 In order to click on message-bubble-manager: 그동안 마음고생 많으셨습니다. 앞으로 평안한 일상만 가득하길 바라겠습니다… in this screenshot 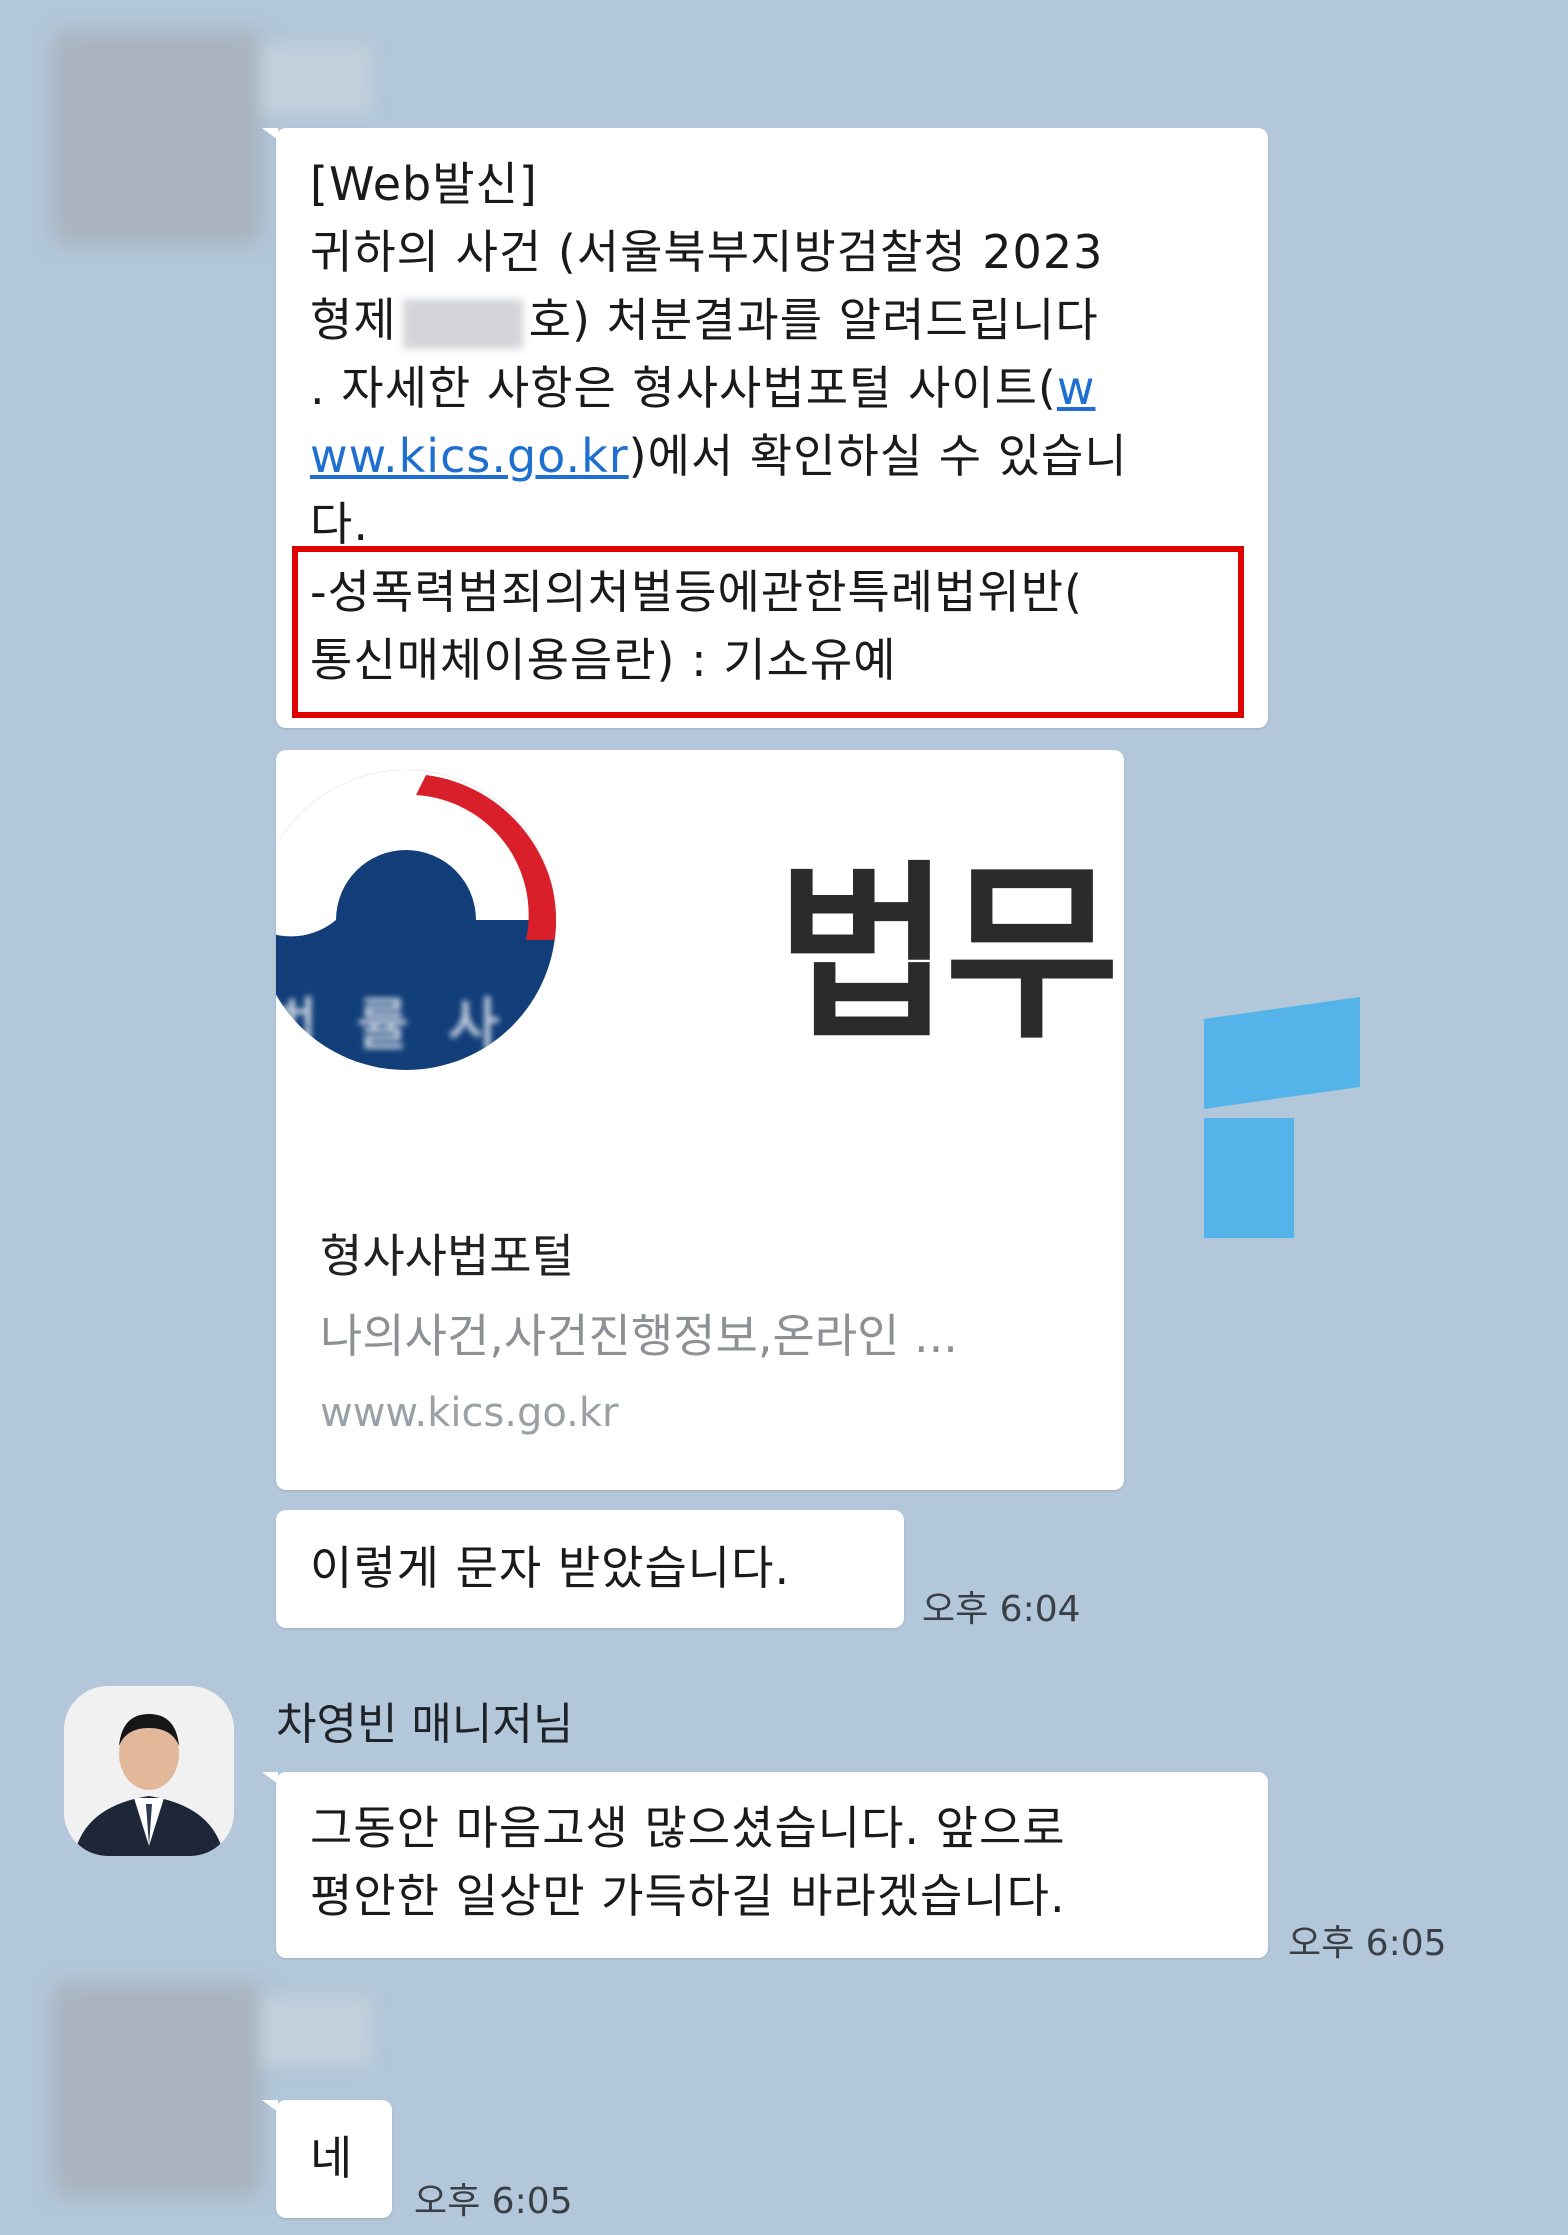, I will do `click(772, 1865)`.